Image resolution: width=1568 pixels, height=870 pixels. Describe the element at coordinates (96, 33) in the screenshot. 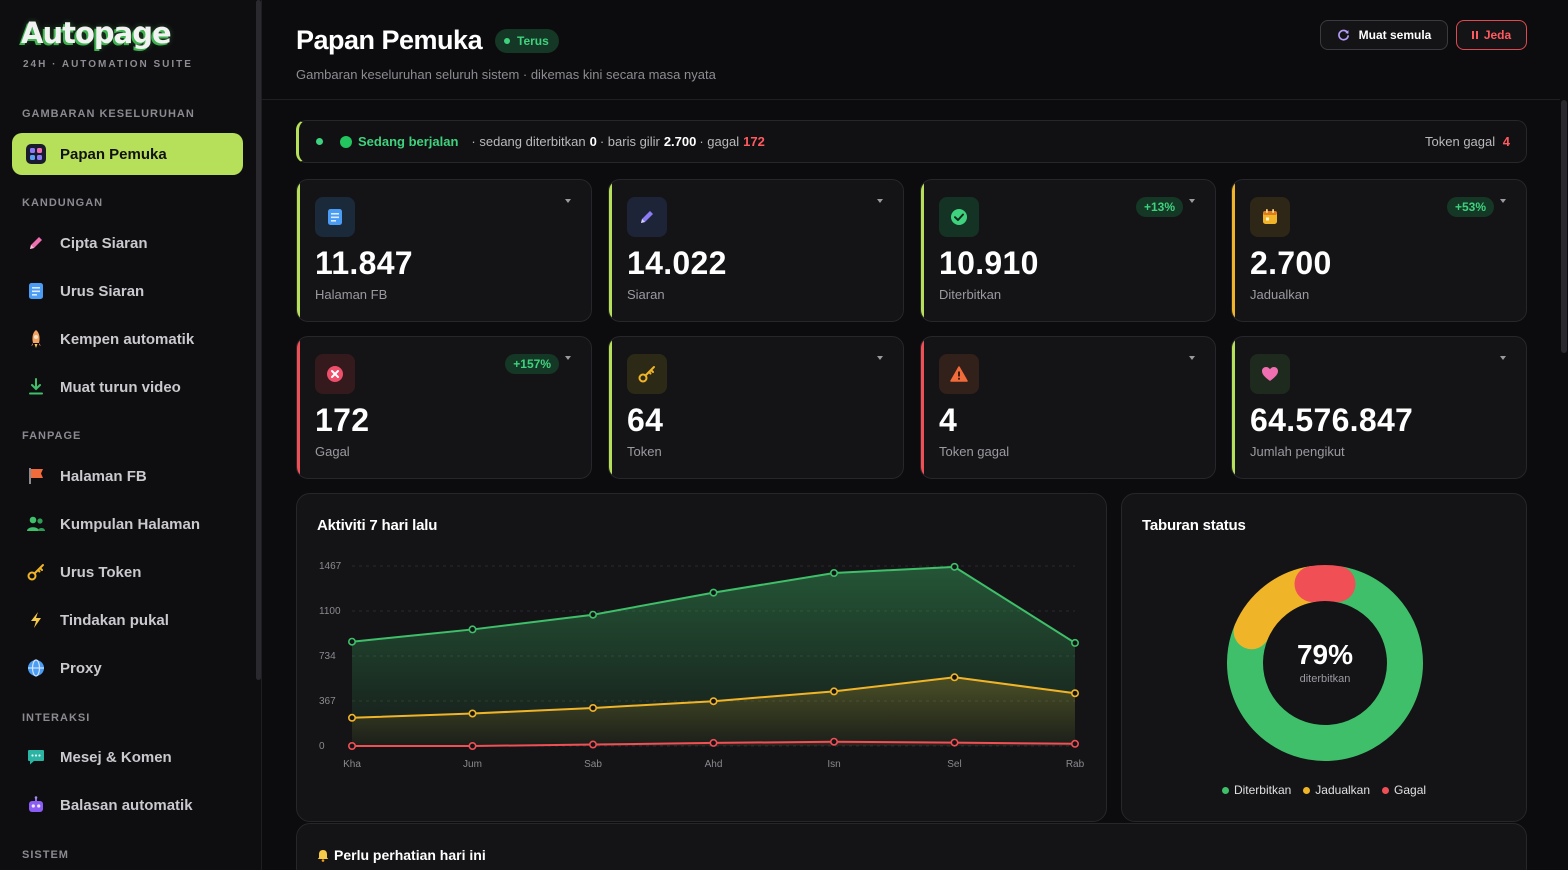

I see `brand-logo: Autopage` at that location.